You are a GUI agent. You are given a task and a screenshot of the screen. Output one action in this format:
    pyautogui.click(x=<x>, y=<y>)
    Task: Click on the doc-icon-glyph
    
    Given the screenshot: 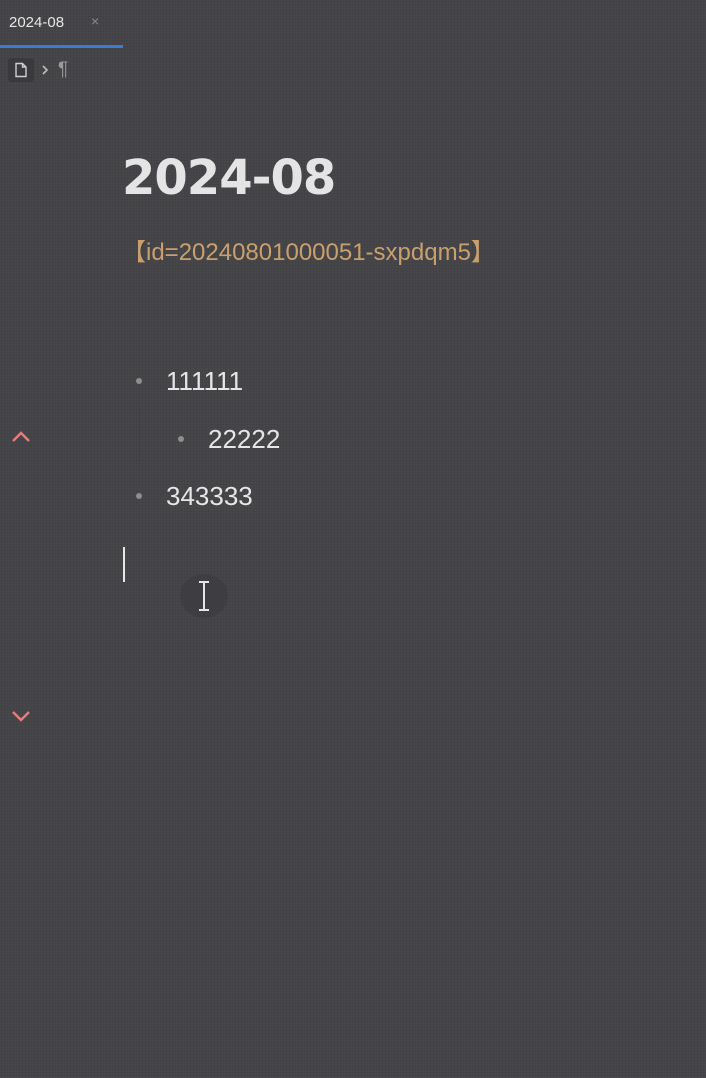 What is the action you would take?
    pyautogui.click(x=21, y=70)
    